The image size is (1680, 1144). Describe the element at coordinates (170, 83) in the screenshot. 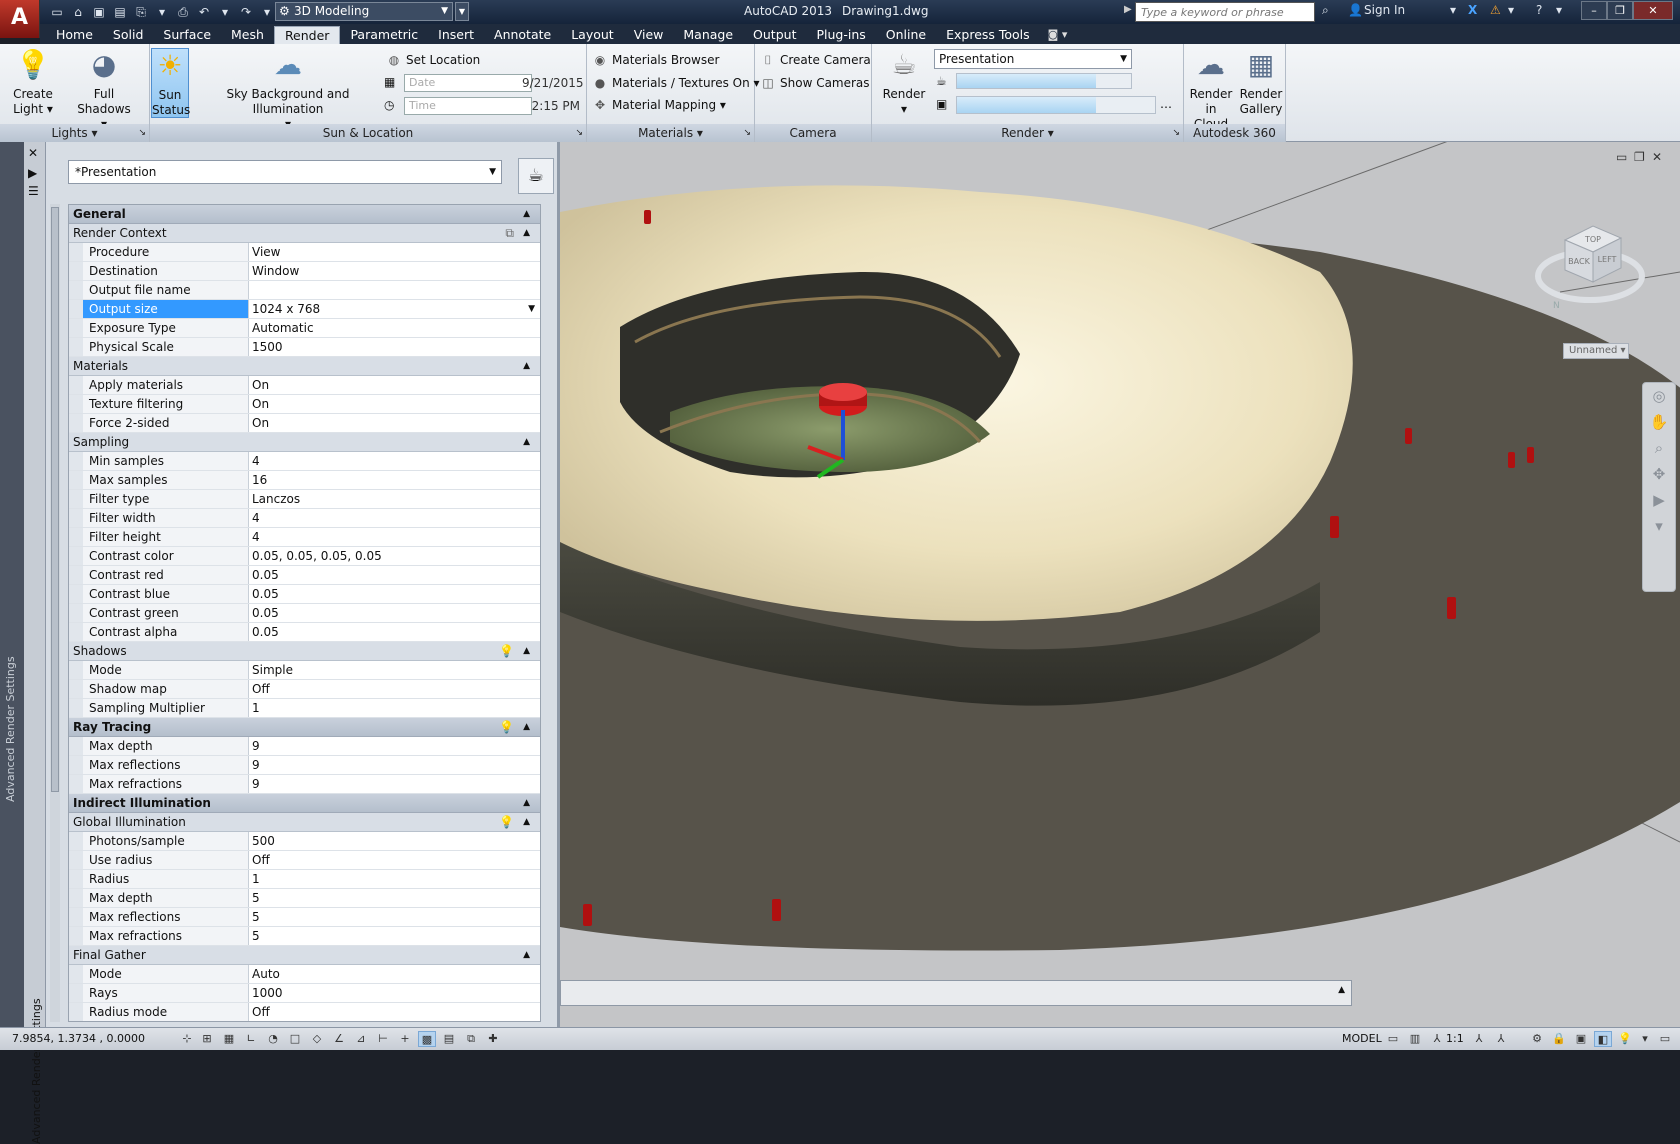

I see `sun-status-button: ☀ Sun Status` at that location.